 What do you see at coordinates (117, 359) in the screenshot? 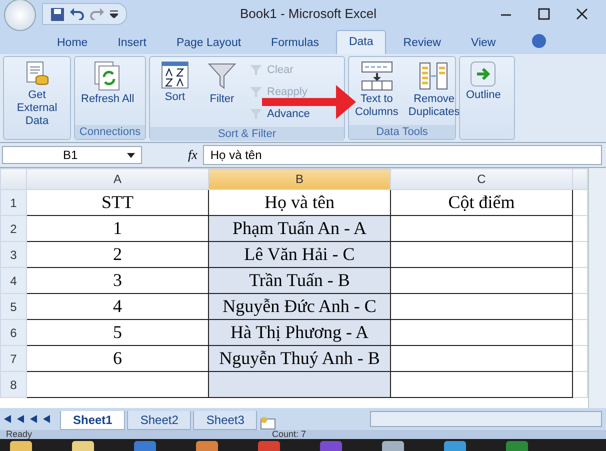
I see `table-cell: 6` at bounding box center [117, 359].